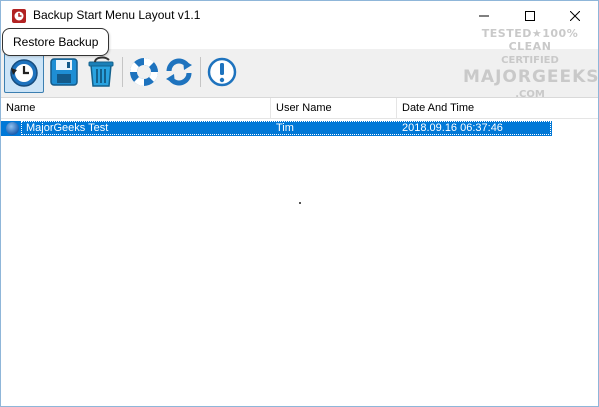 Image resolution: width=599 pixels, height=407 pixels. I want to click on row-user: Tim, so click(285, 128).